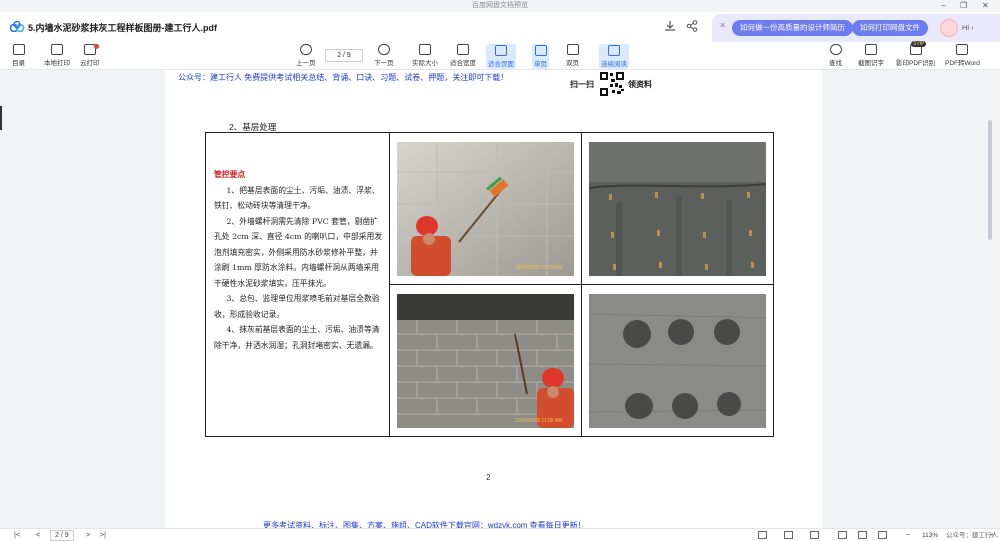  Describe the element at coordinates (1, 118) in the screenshot. I see `sidebar-toggle-handle` at that location.